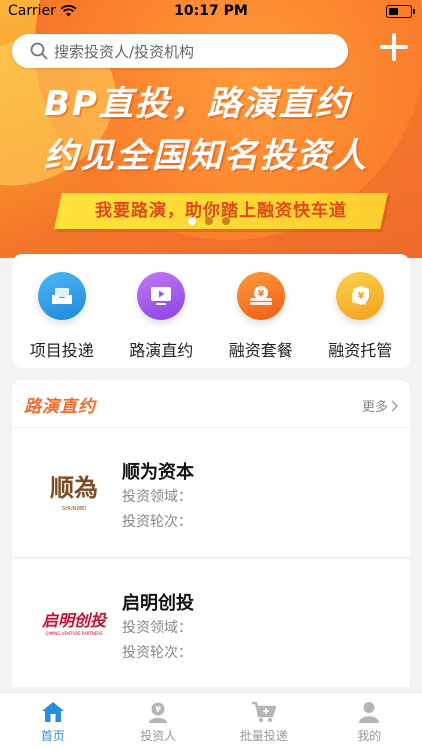  I want to click on home-icon, so click(52, 712).